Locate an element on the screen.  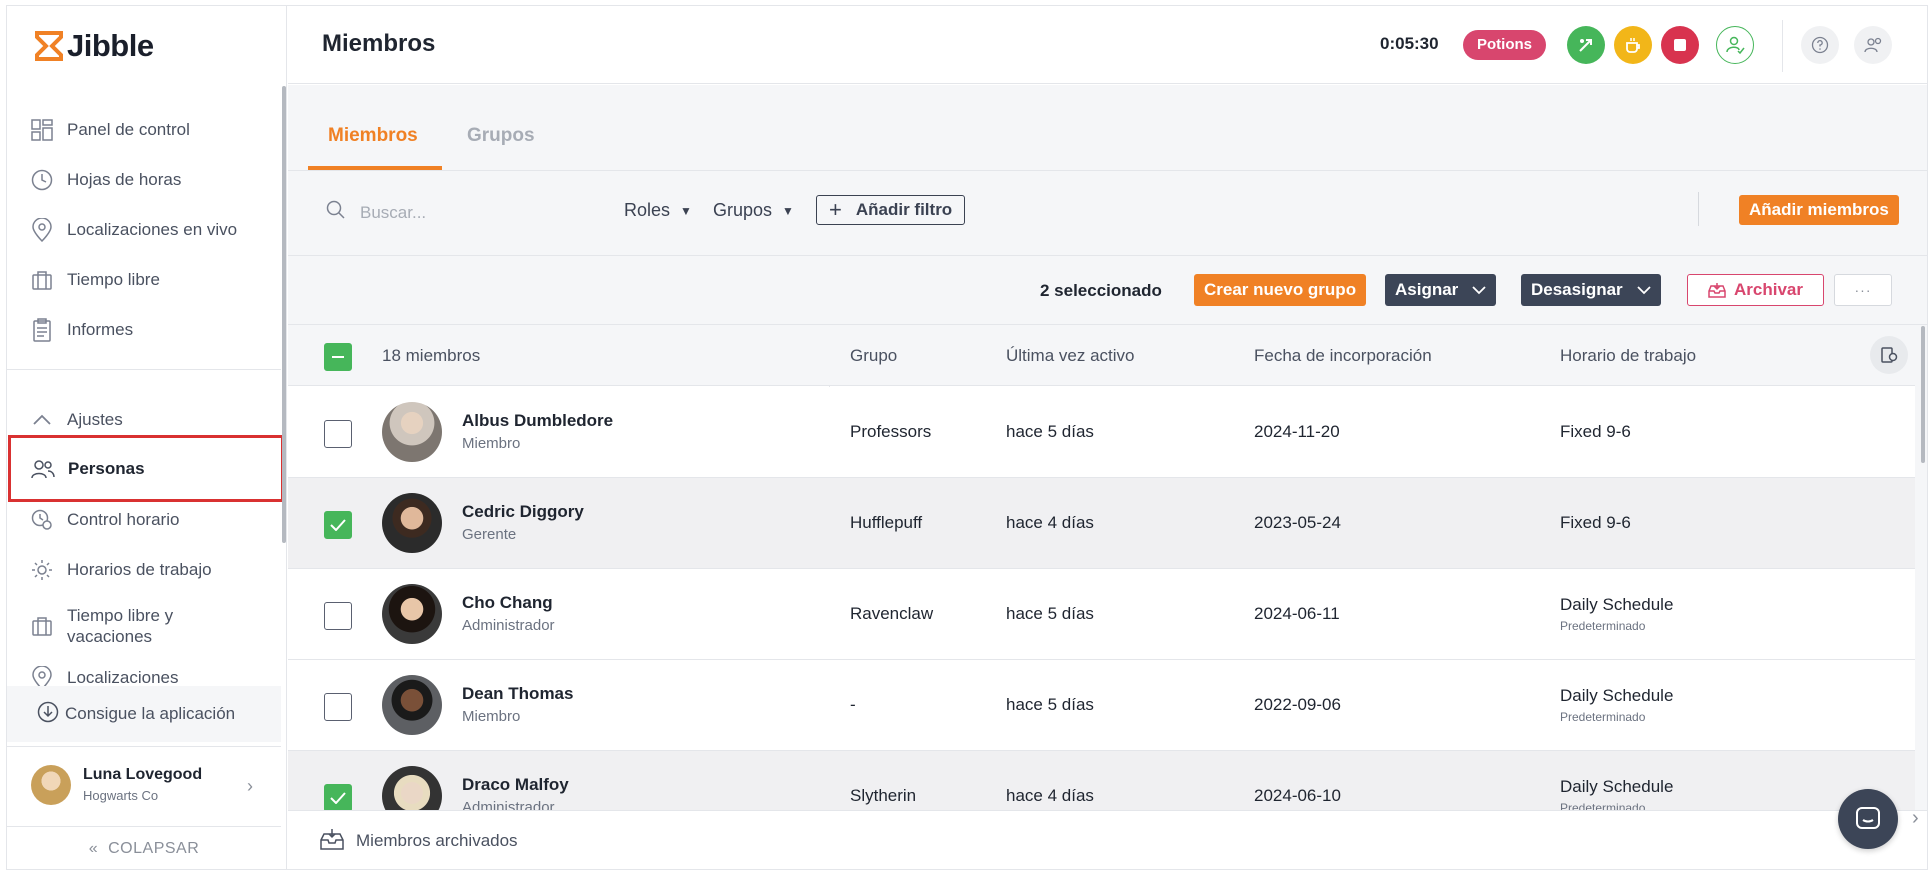
column-settings-button is located at coordinates (1889, 355).